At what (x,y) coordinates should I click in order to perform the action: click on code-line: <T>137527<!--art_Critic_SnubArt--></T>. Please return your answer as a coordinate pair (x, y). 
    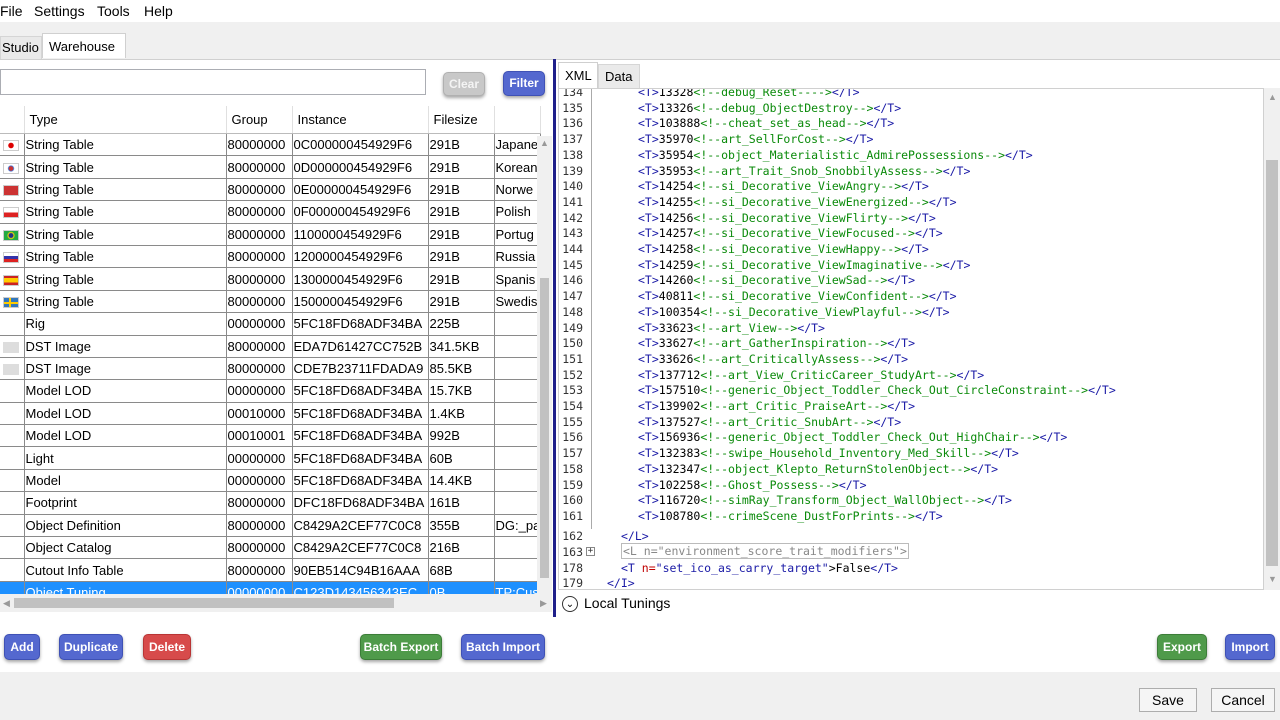
    Looking at the image, I should click on (769, 422).